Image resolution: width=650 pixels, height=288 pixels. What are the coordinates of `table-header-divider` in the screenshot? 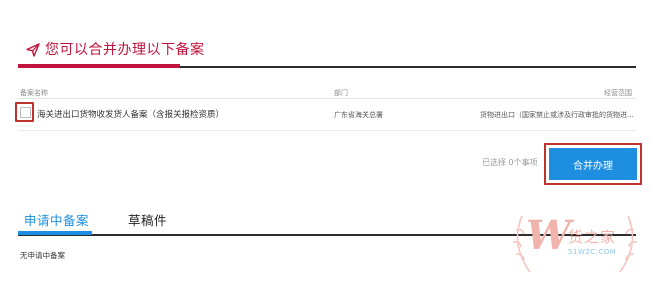 It's located at (327, 98).